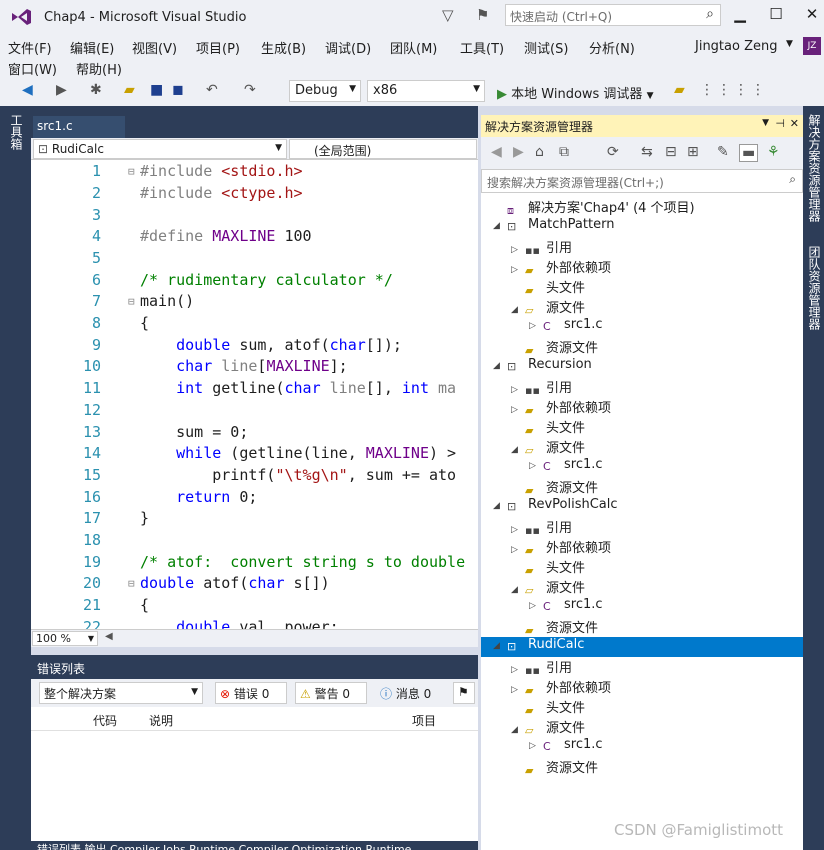  I want to click on menu-team: 团队(M), so click(413, 47).